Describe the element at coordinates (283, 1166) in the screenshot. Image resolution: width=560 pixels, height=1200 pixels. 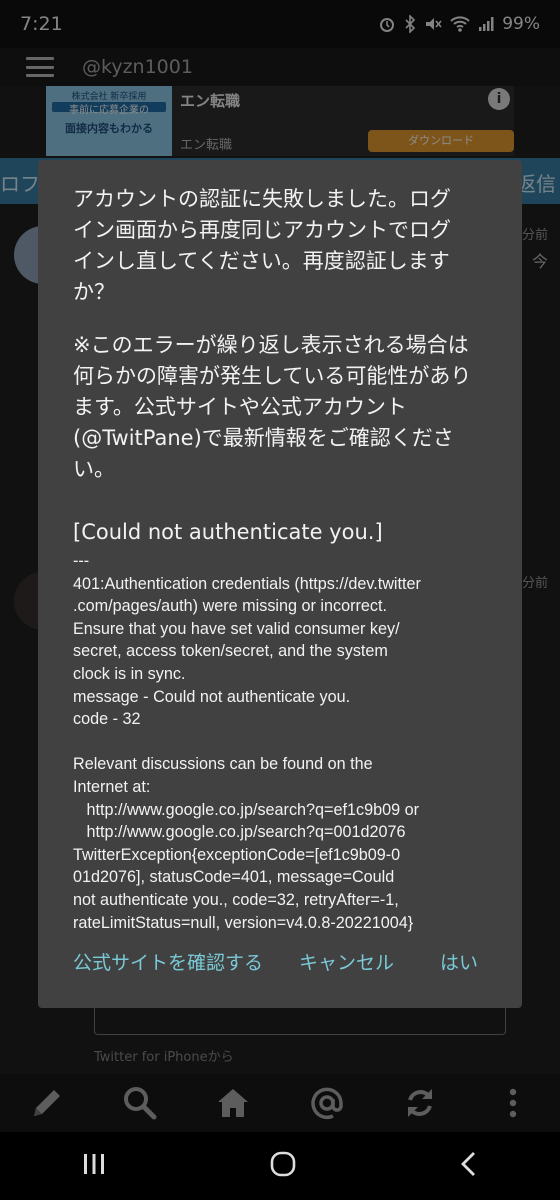
I see `home-nav-icon` at that location.